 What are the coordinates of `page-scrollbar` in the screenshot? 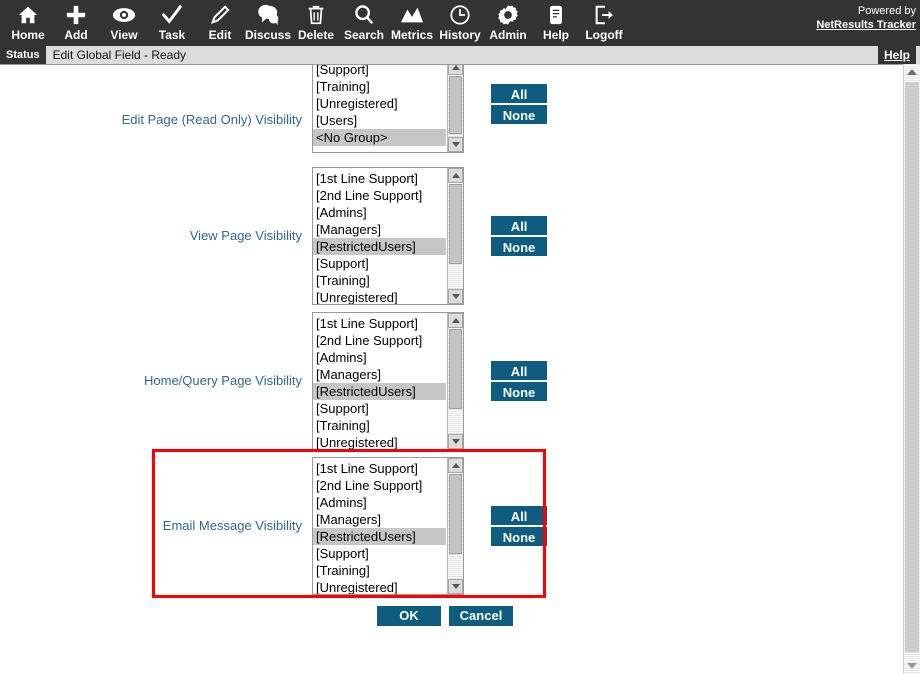 It's located at (911, 369).